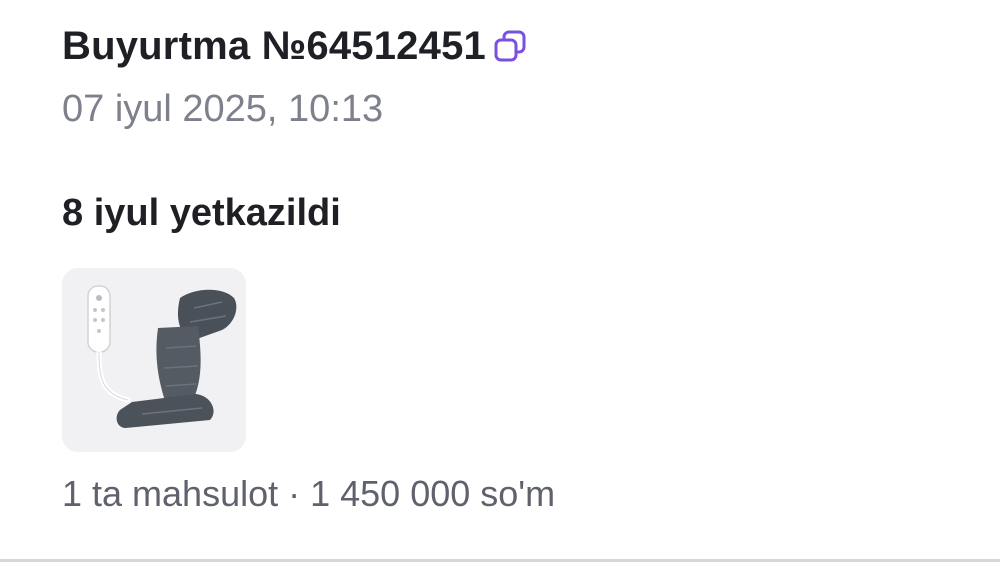 The image size is (1000, 562). Describe the element at coordinates (201, 213) in the screenshot. I see `delivery-status: 8 iyul yetkazildi` at that location.